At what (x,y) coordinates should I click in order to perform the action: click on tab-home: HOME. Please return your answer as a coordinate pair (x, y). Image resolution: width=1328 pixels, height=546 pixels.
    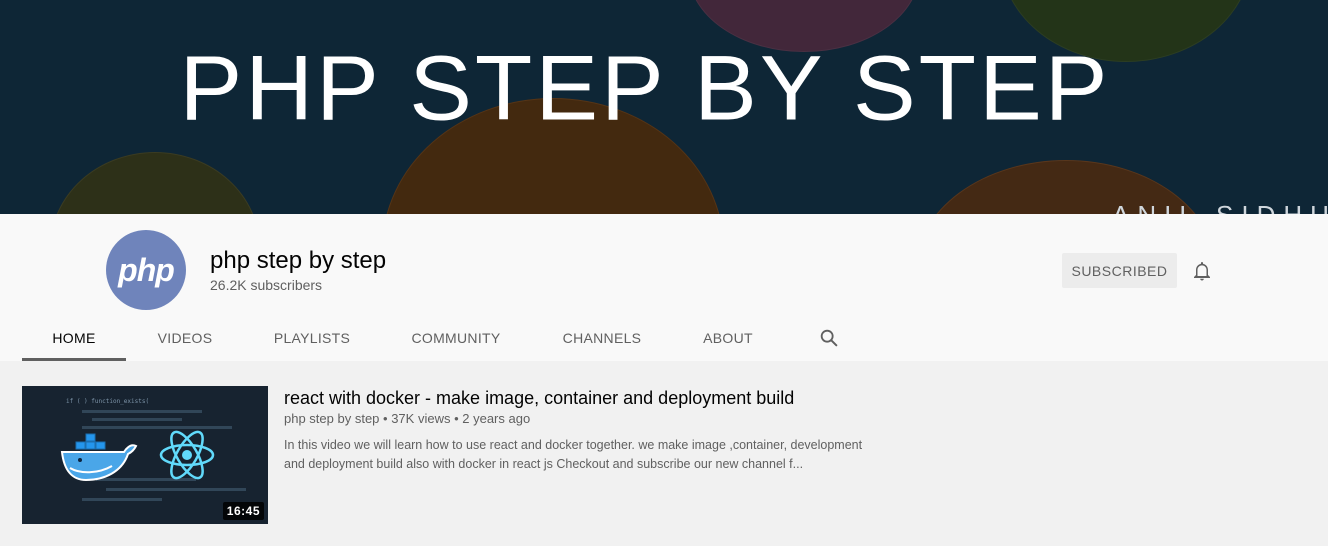
    Looking at the image, I should click on (74, 337).